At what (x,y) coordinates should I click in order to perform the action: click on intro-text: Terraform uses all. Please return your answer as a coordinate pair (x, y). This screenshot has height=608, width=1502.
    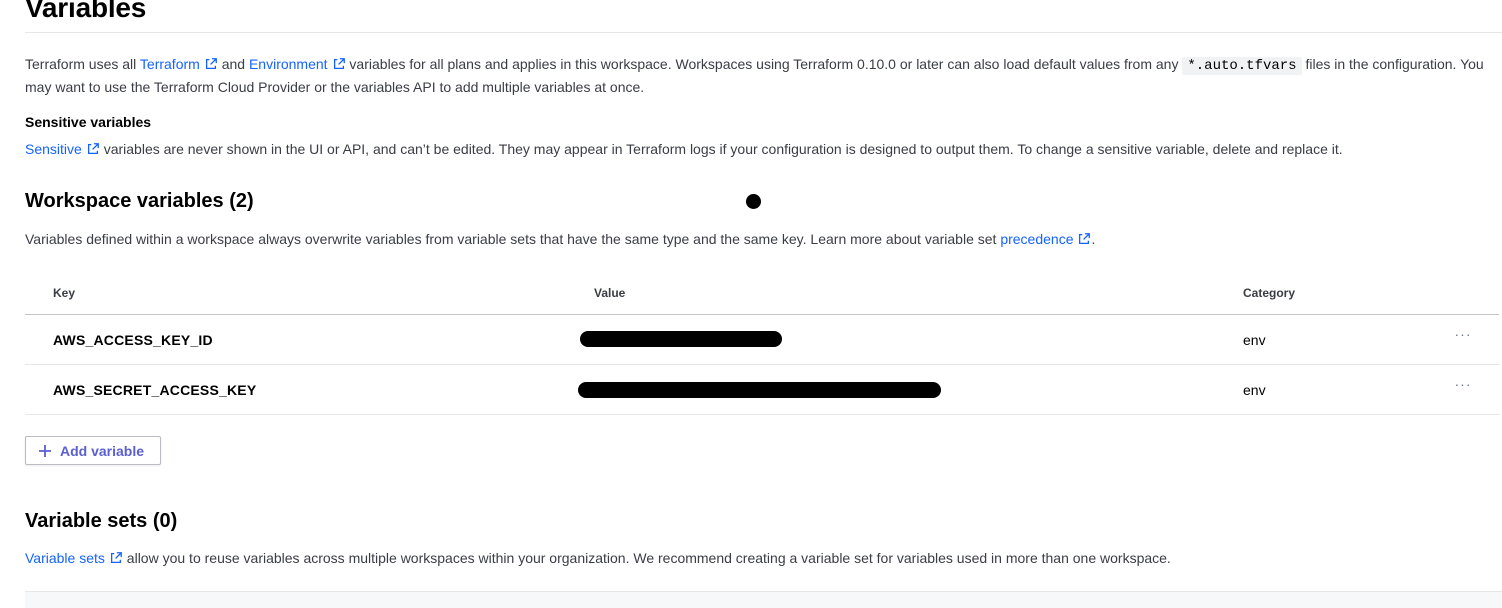
    Looking at the image, I should click on (82, 64).